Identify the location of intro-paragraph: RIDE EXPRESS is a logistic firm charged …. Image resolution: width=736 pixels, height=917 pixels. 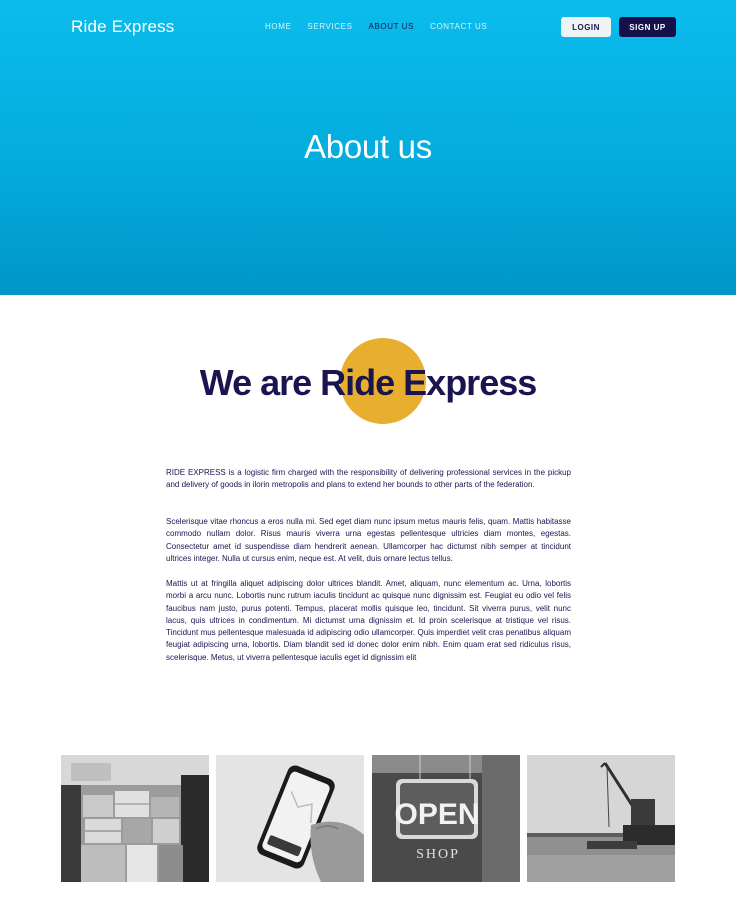
(368, 479).